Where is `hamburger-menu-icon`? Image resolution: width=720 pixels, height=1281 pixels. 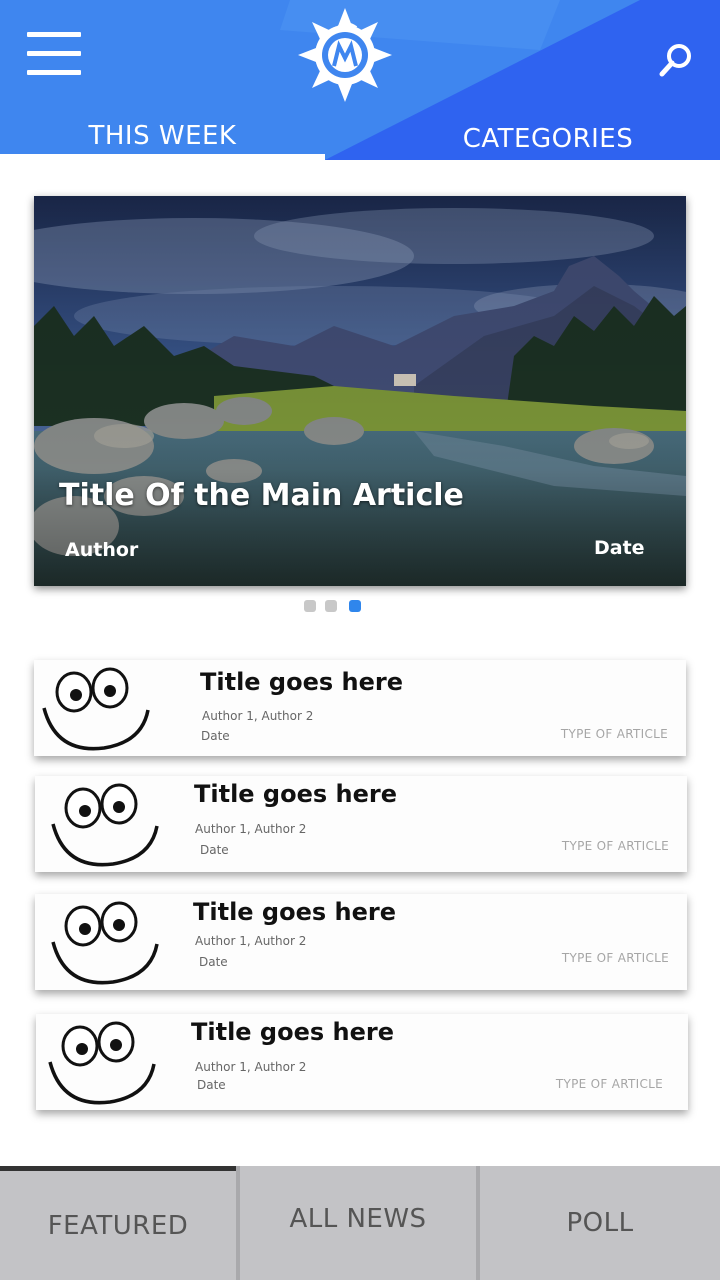
hamburger-menu-icon is located at coordinates (54, 54).